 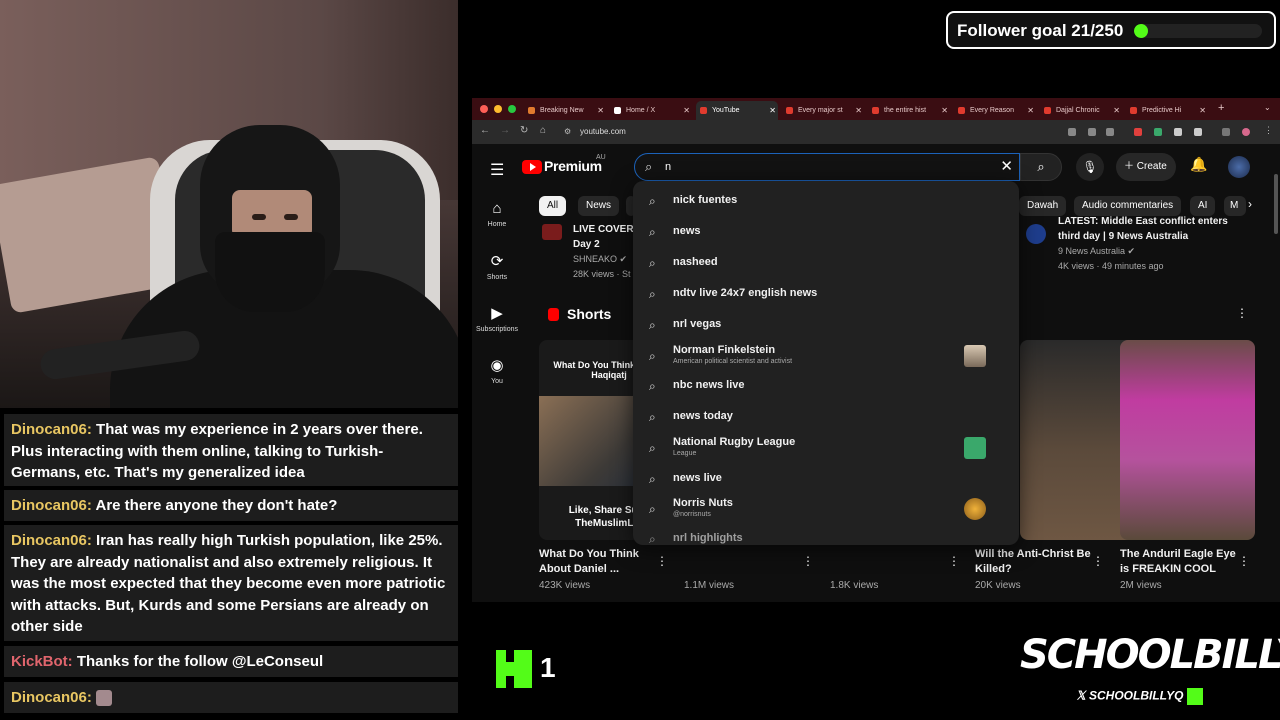 What do you see at coordinates (1226, 132) in the screenshot?
I see `sidebar-icon` at bounding box center [1226, 132].